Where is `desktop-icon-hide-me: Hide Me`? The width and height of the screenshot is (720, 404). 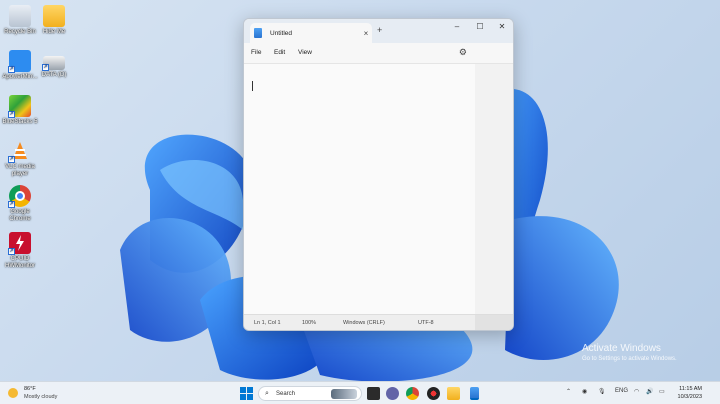 desktop-icon-hide-me: Hide Me is located at coordinates (54, 20).